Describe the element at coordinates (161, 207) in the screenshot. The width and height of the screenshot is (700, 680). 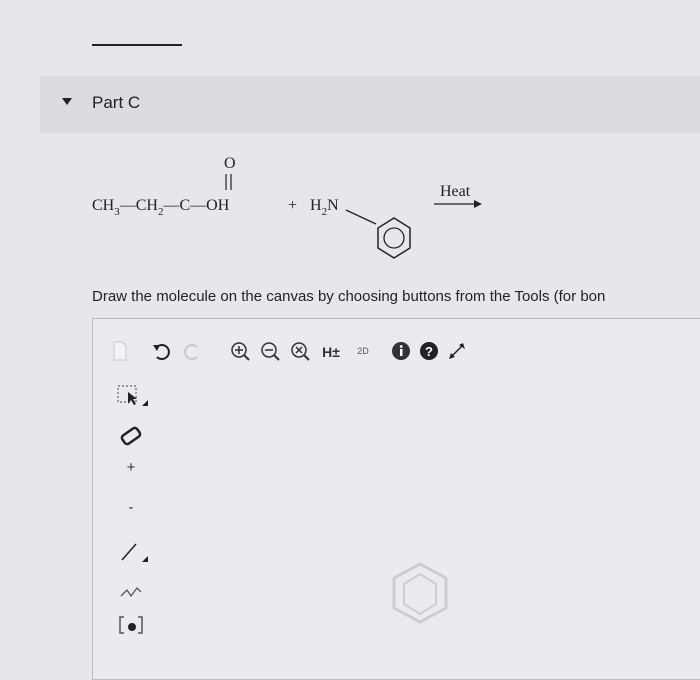
I see `reactant-propanoic-acid: CH3—CH2—C—OH` at that location.